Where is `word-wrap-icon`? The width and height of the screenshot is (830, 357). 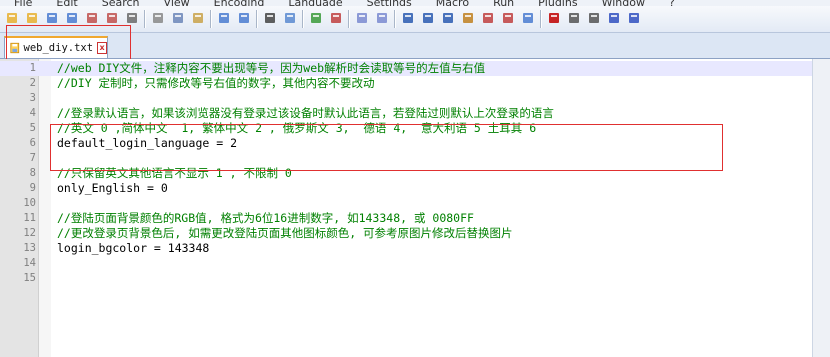 word-wrap-icon is located at coordinates (408, 18).